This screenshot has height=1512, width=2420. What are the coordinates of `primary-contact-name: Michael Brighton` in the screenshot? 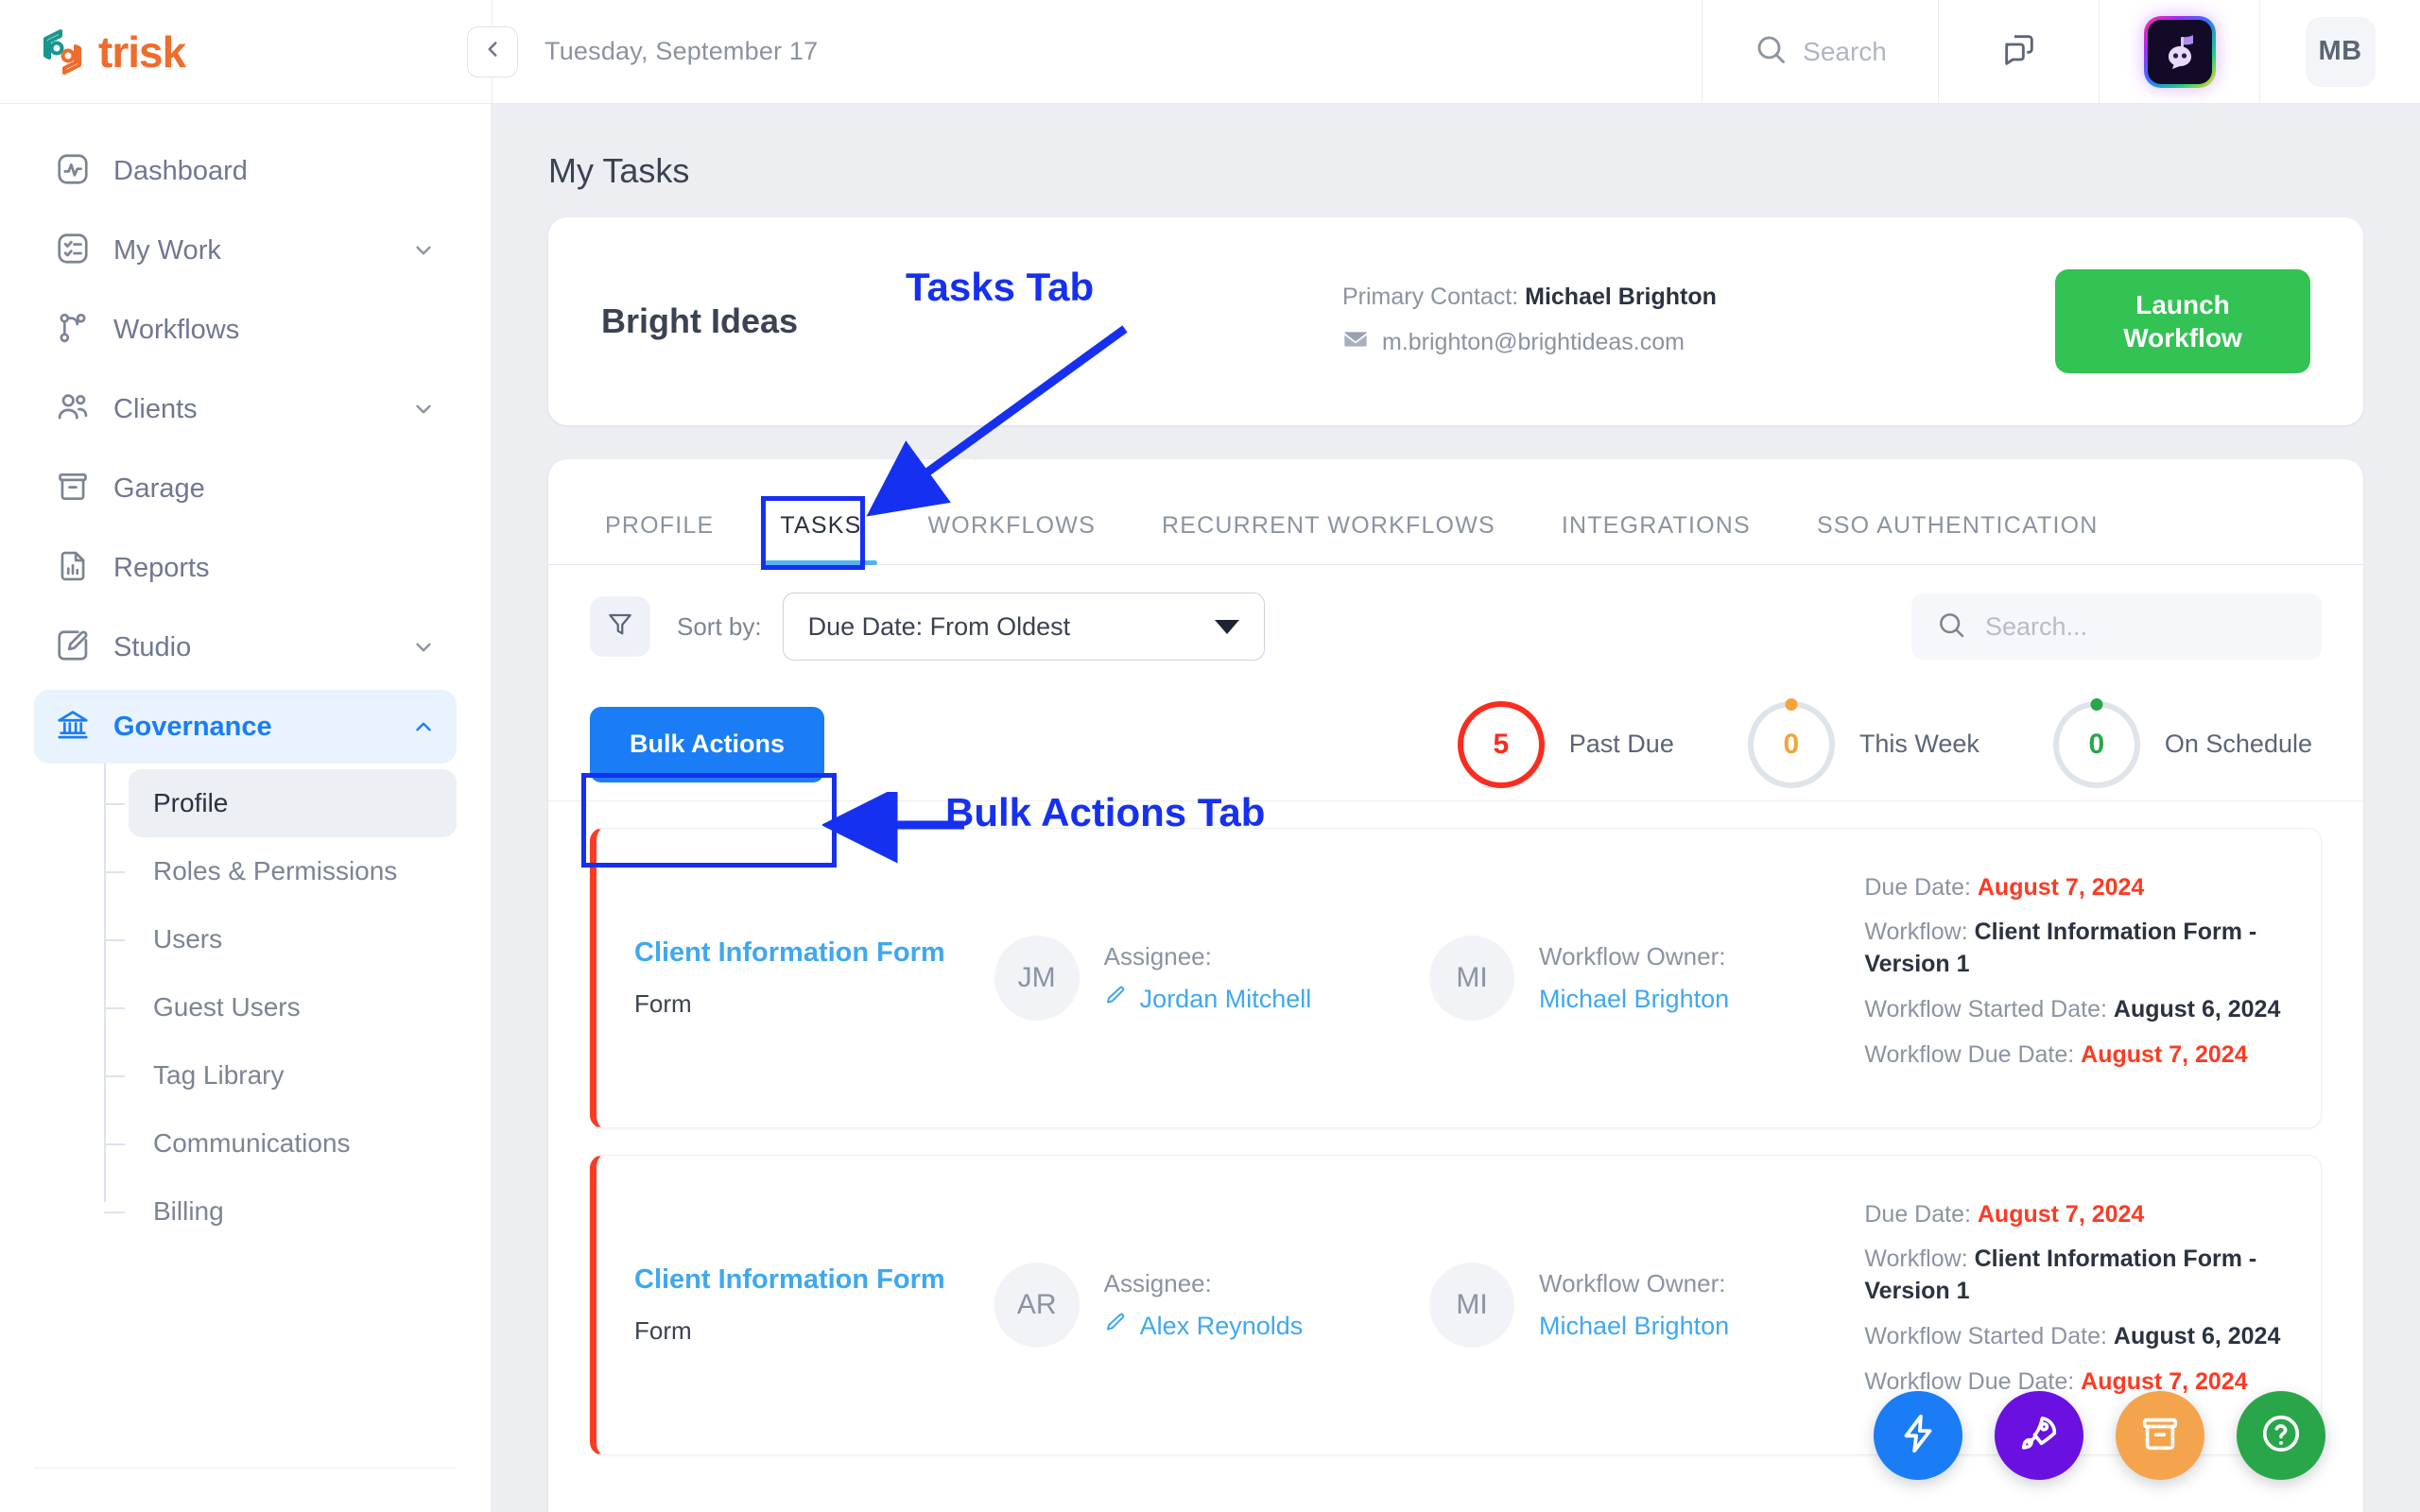 It's located at (1621, 297).